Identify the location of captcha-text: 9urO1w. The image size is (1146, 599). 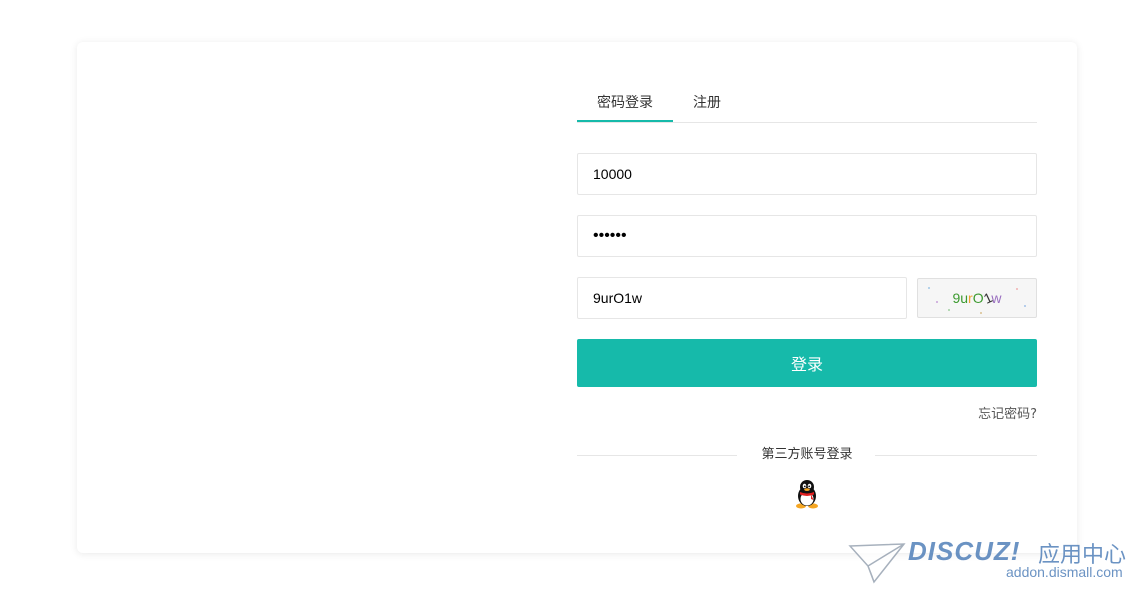
(976, 298).